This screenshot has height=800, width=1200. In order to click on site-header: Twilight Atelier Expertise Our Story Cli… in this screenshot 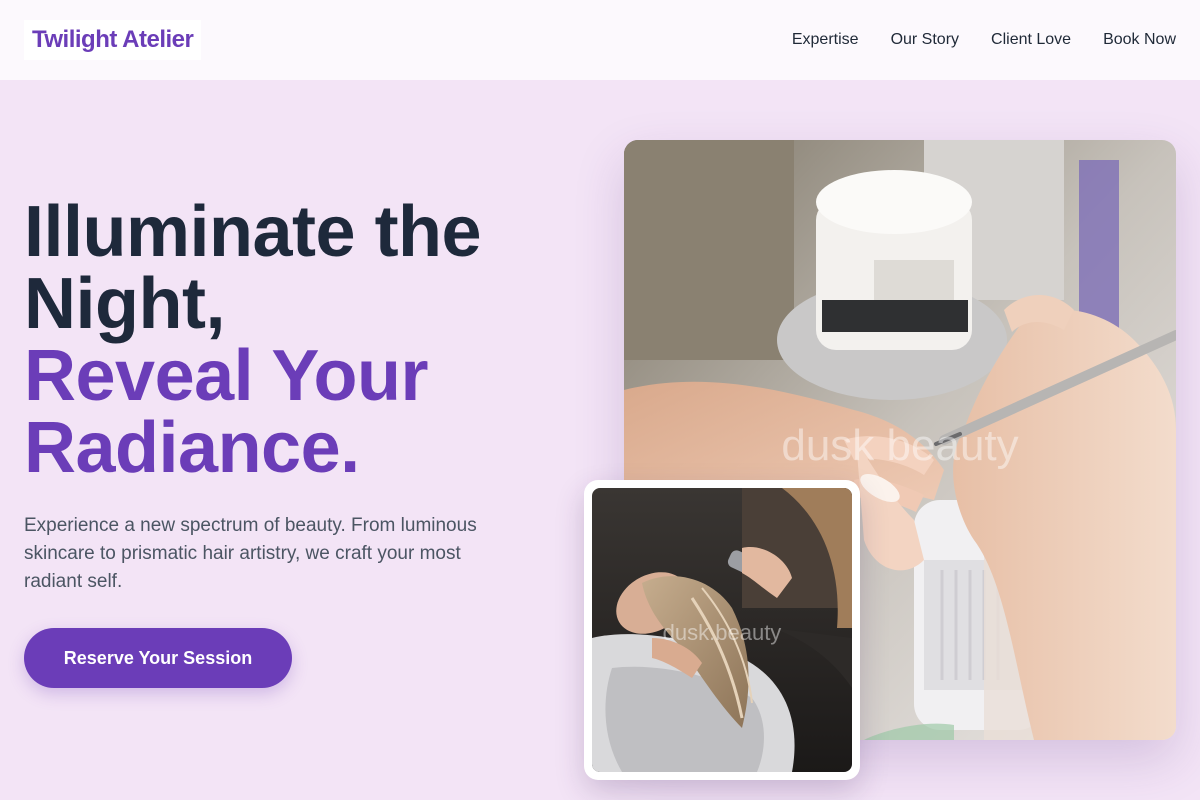, I will do `click(600, 40)`.